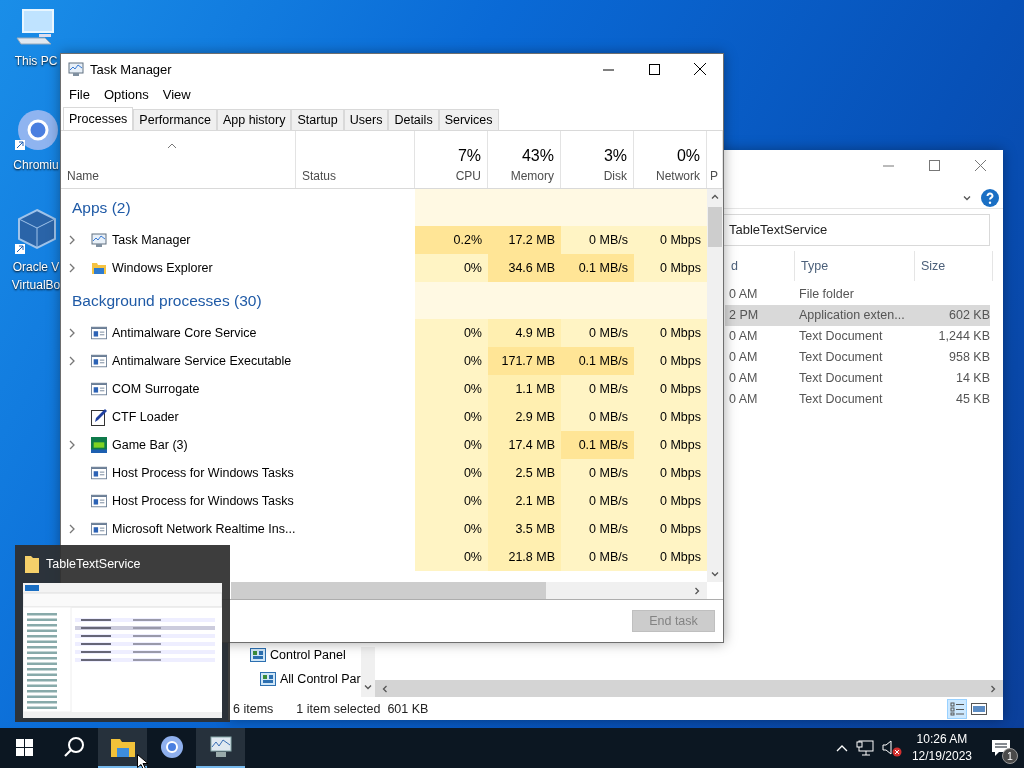 The height and width of the screenshot is (768, 1024). Describe the element at coordinates (891, 748) in the screenshot. I see `muted-speaker-icon` at that location.